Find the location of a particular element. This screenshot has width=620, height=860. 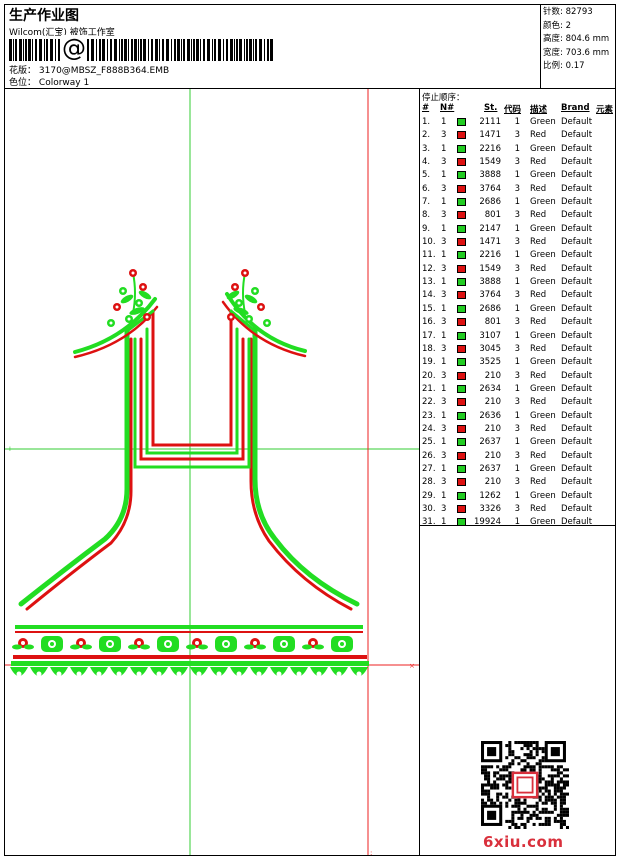

table-row: 6. 3 3764 3 Red Default is located at coordinates (518, 189).